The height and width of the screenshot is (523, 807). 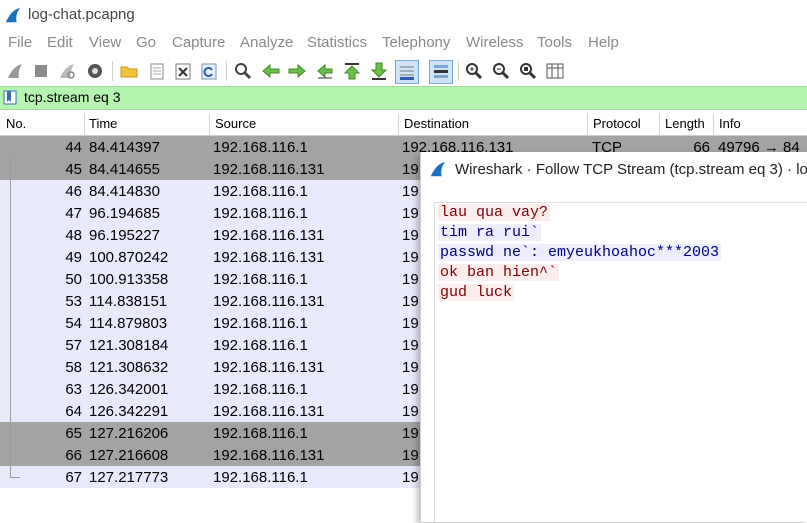 What do you see at coordinates (157, 71) in the screenshot?
I see `file-set-icon` at bounding box center [157, 71].